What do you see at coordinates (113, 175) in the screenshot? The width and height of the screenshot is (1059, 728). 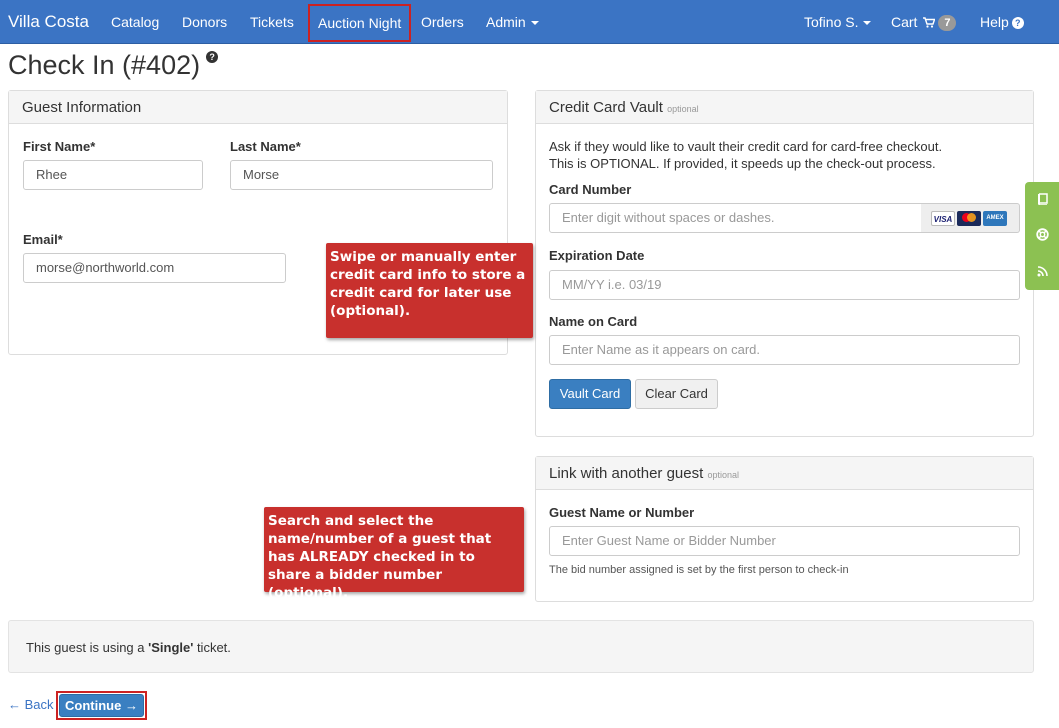 I see `first-name-input: Rhee` at bounding box center [113, 175].